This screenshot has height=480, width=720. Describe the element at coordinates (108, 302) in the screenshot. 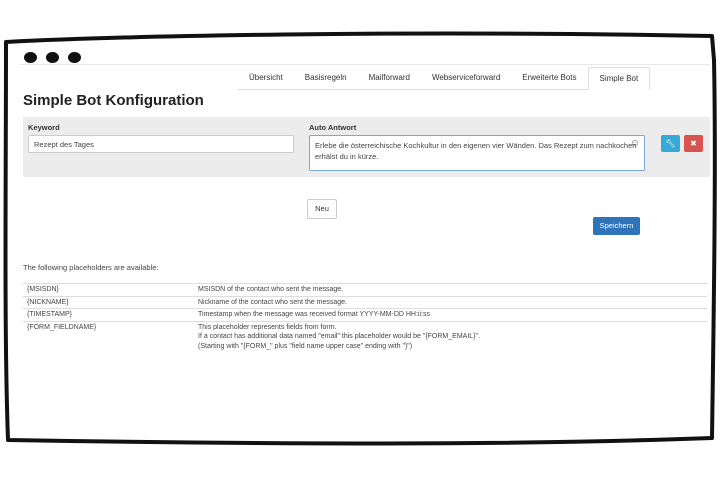

I see `placeholder-key: {NICKNAME}` at that location.